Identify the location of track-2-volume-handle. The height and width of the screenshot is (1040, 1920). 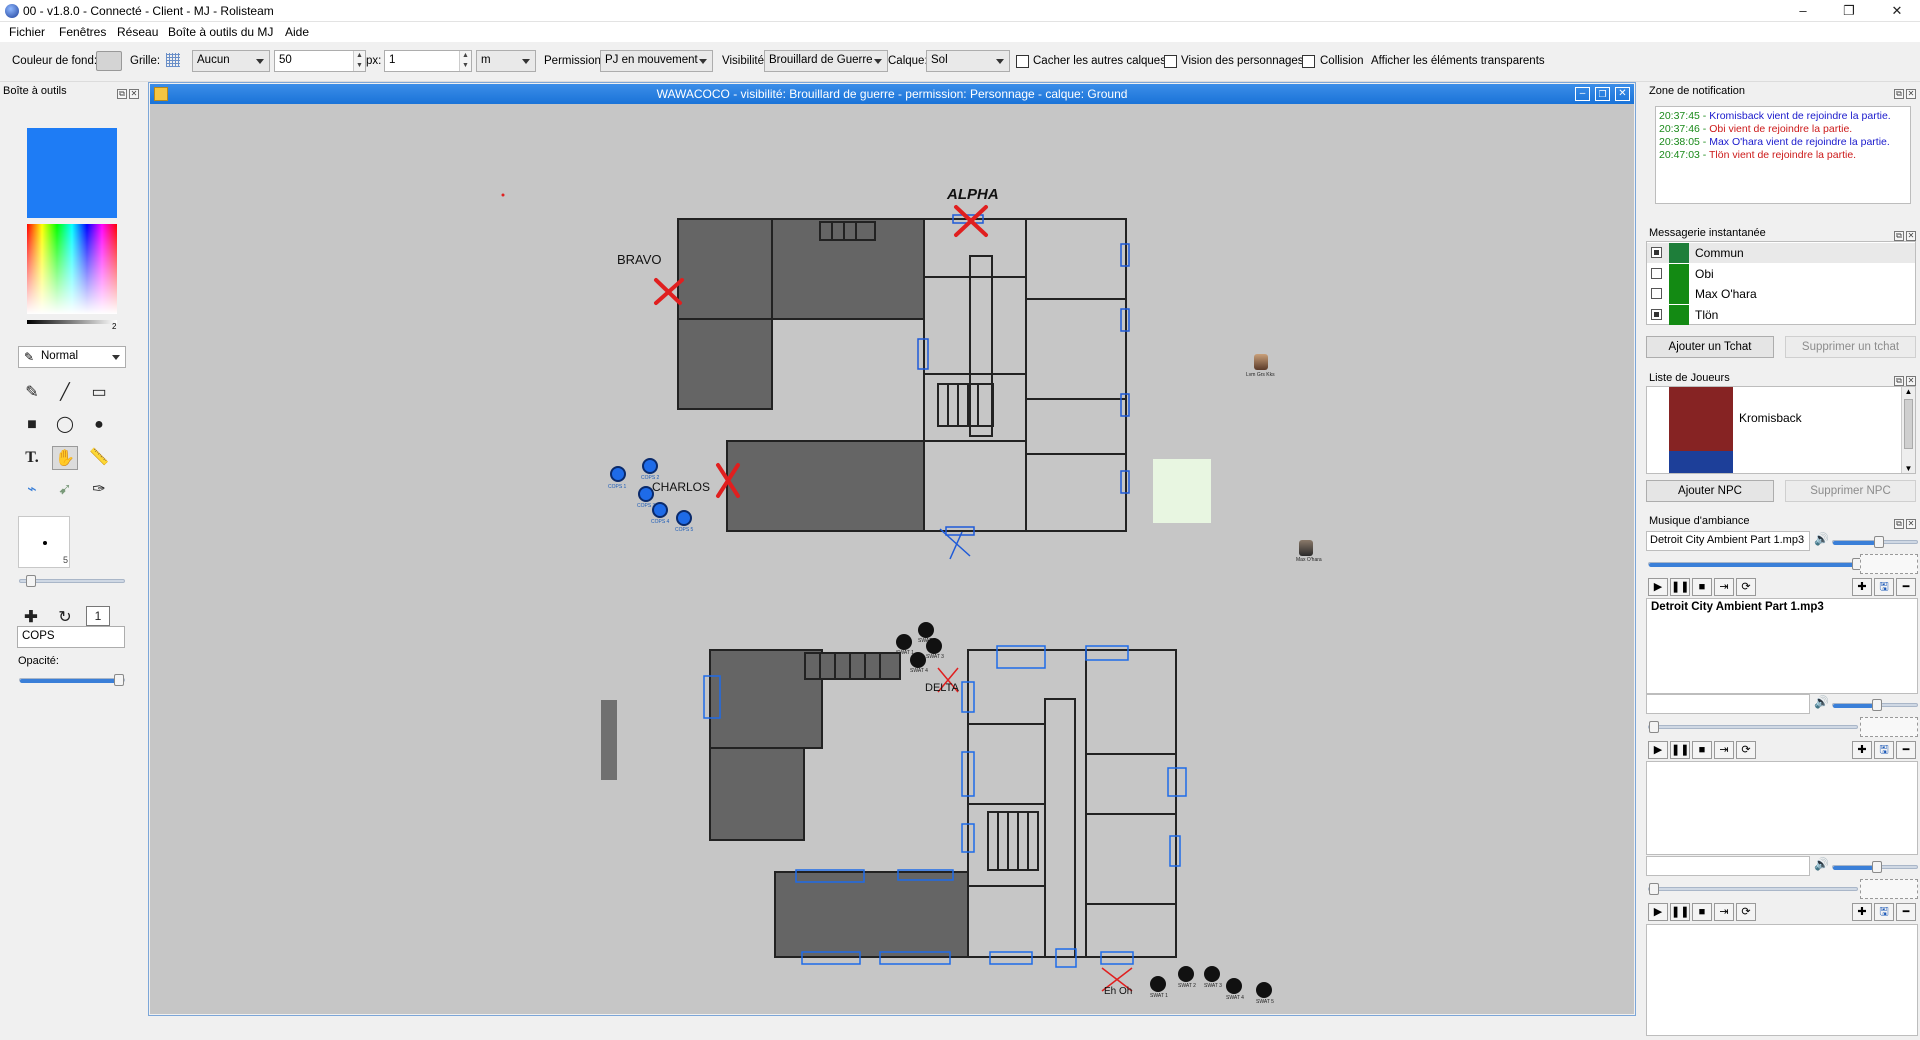
(1877, 705).